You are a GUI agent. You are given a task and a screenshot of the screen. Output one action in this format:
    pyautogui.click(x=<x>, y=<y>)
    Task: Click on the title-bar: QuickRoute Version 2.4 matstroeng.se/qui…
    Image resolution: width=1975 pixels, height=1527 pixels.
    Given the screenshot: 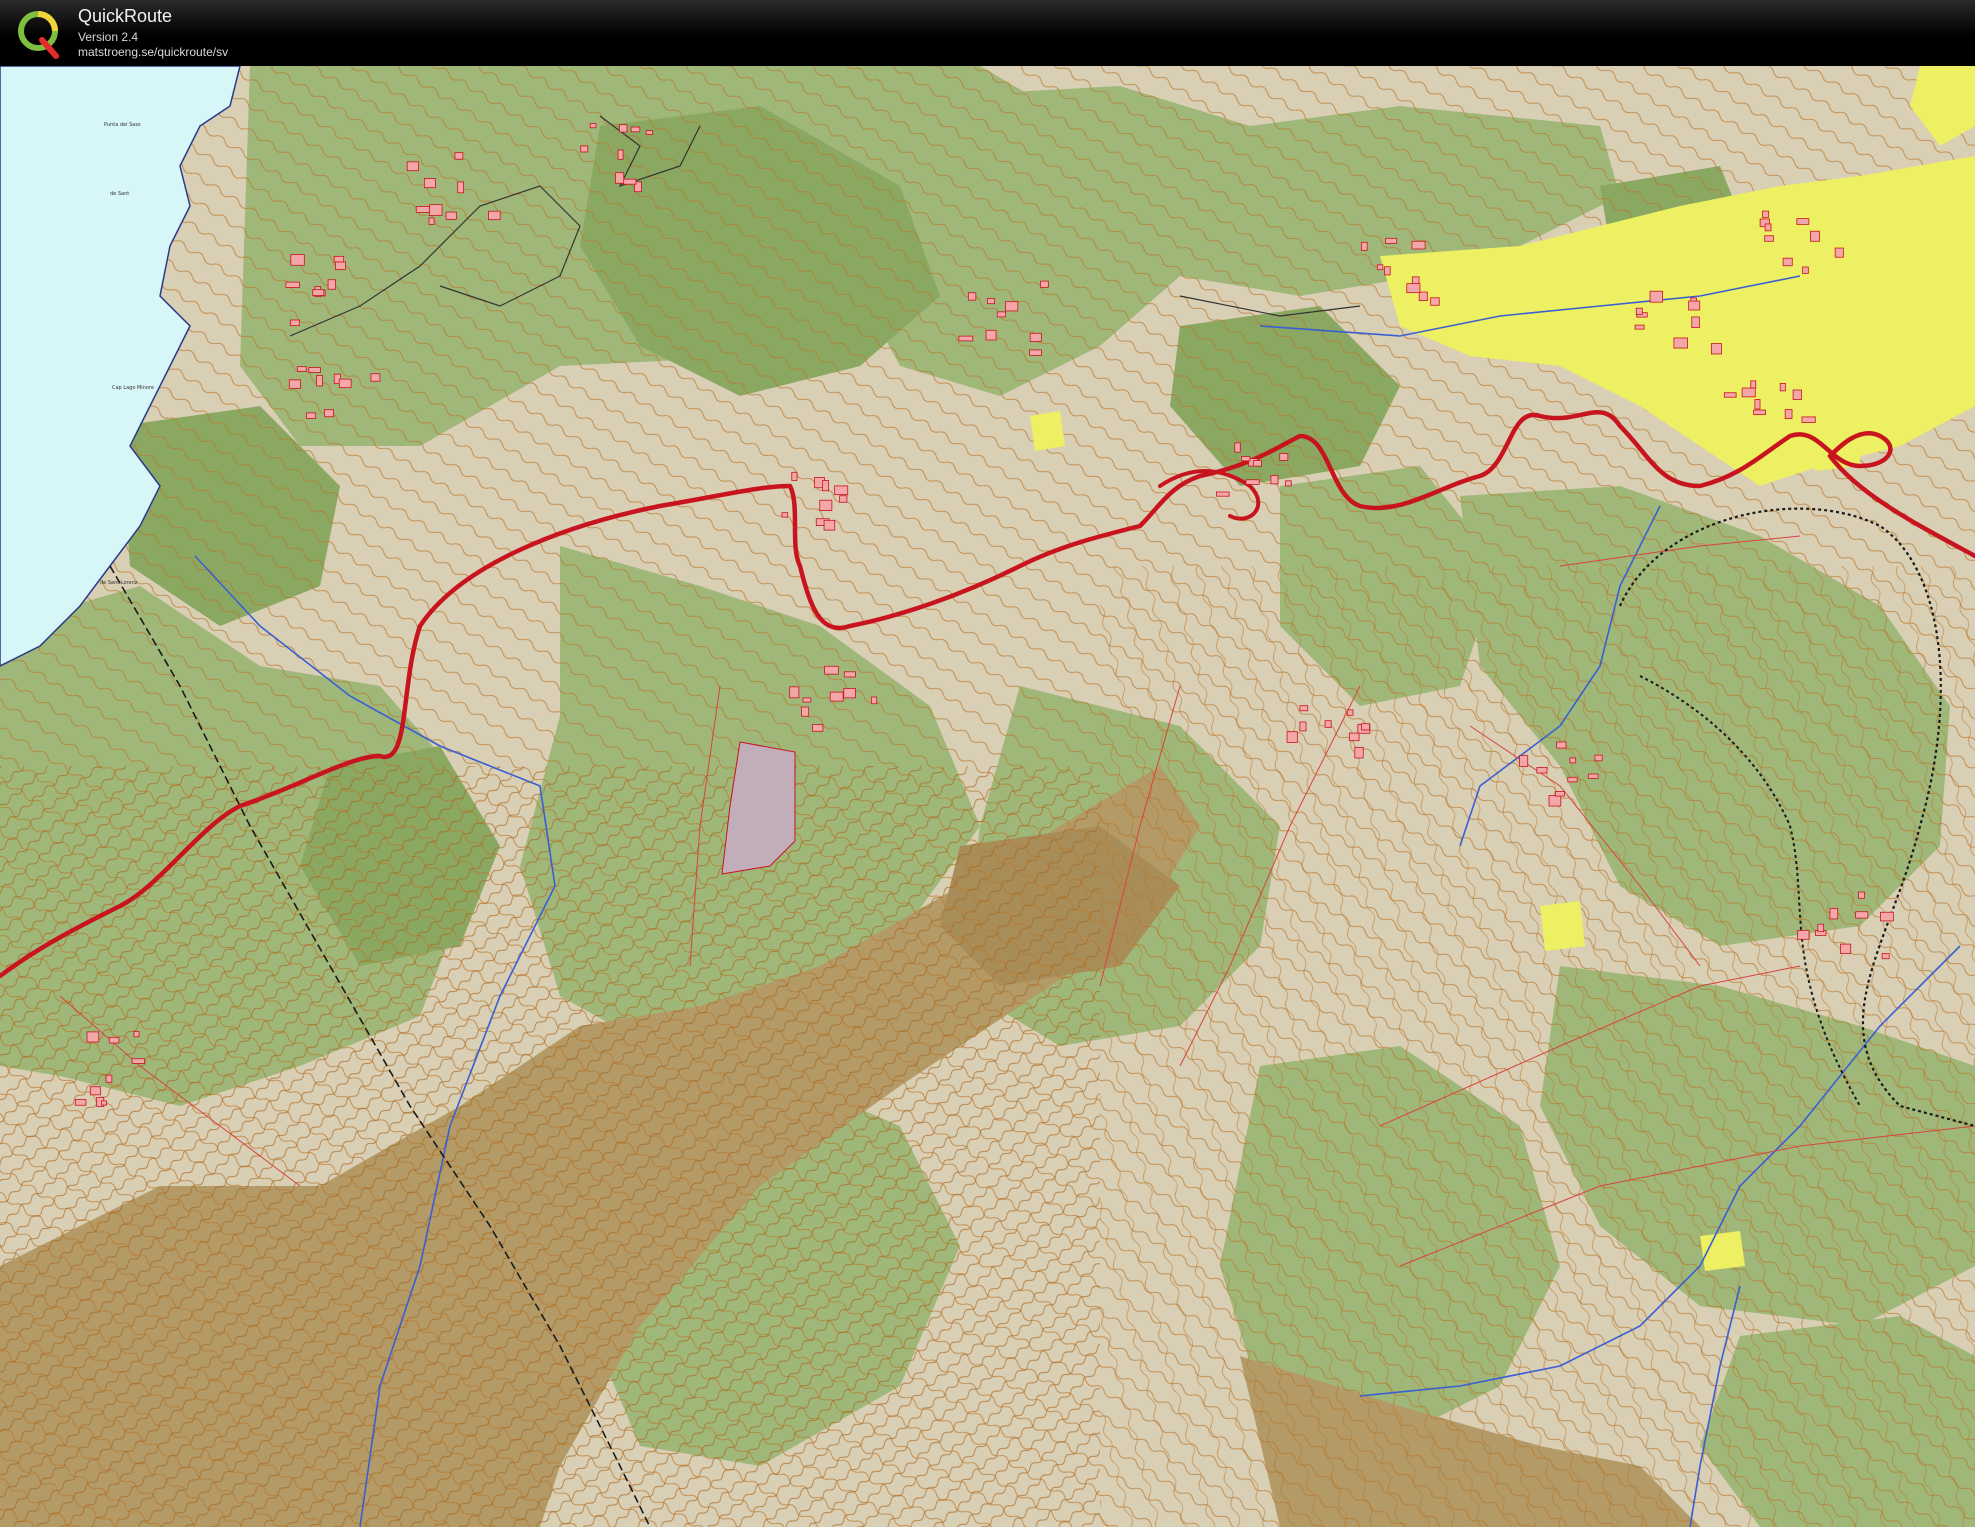 What is the action you would take?
    pyautogui.click(x=987, y=33)
    